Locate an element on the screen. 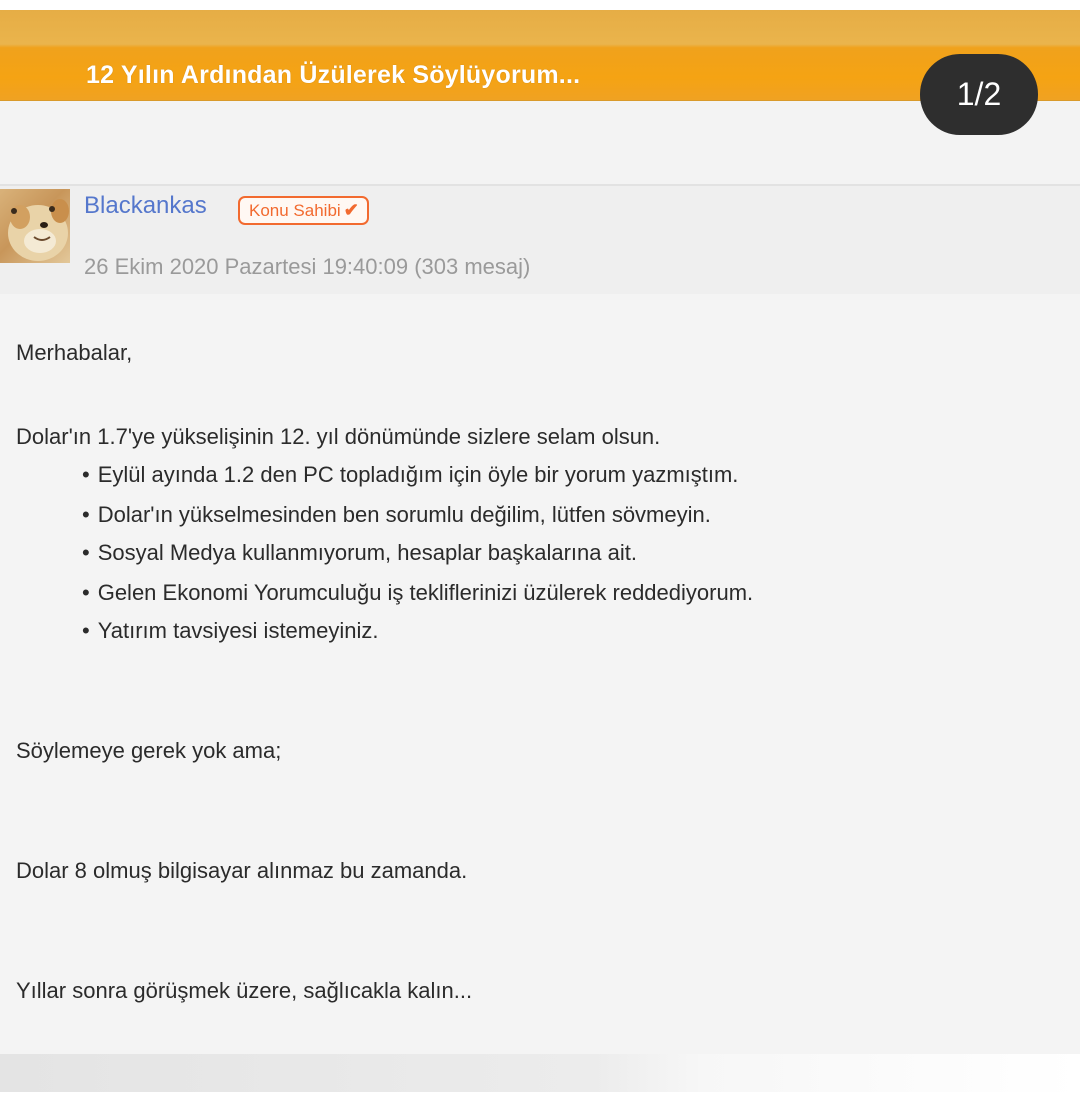 This screenshot has height=1111, width=1080. author-username: Blackankas is located at coordinates (145, 206).